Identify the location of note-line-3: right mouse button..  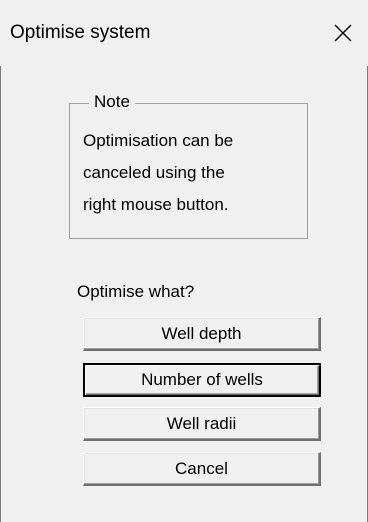
(156, 204).